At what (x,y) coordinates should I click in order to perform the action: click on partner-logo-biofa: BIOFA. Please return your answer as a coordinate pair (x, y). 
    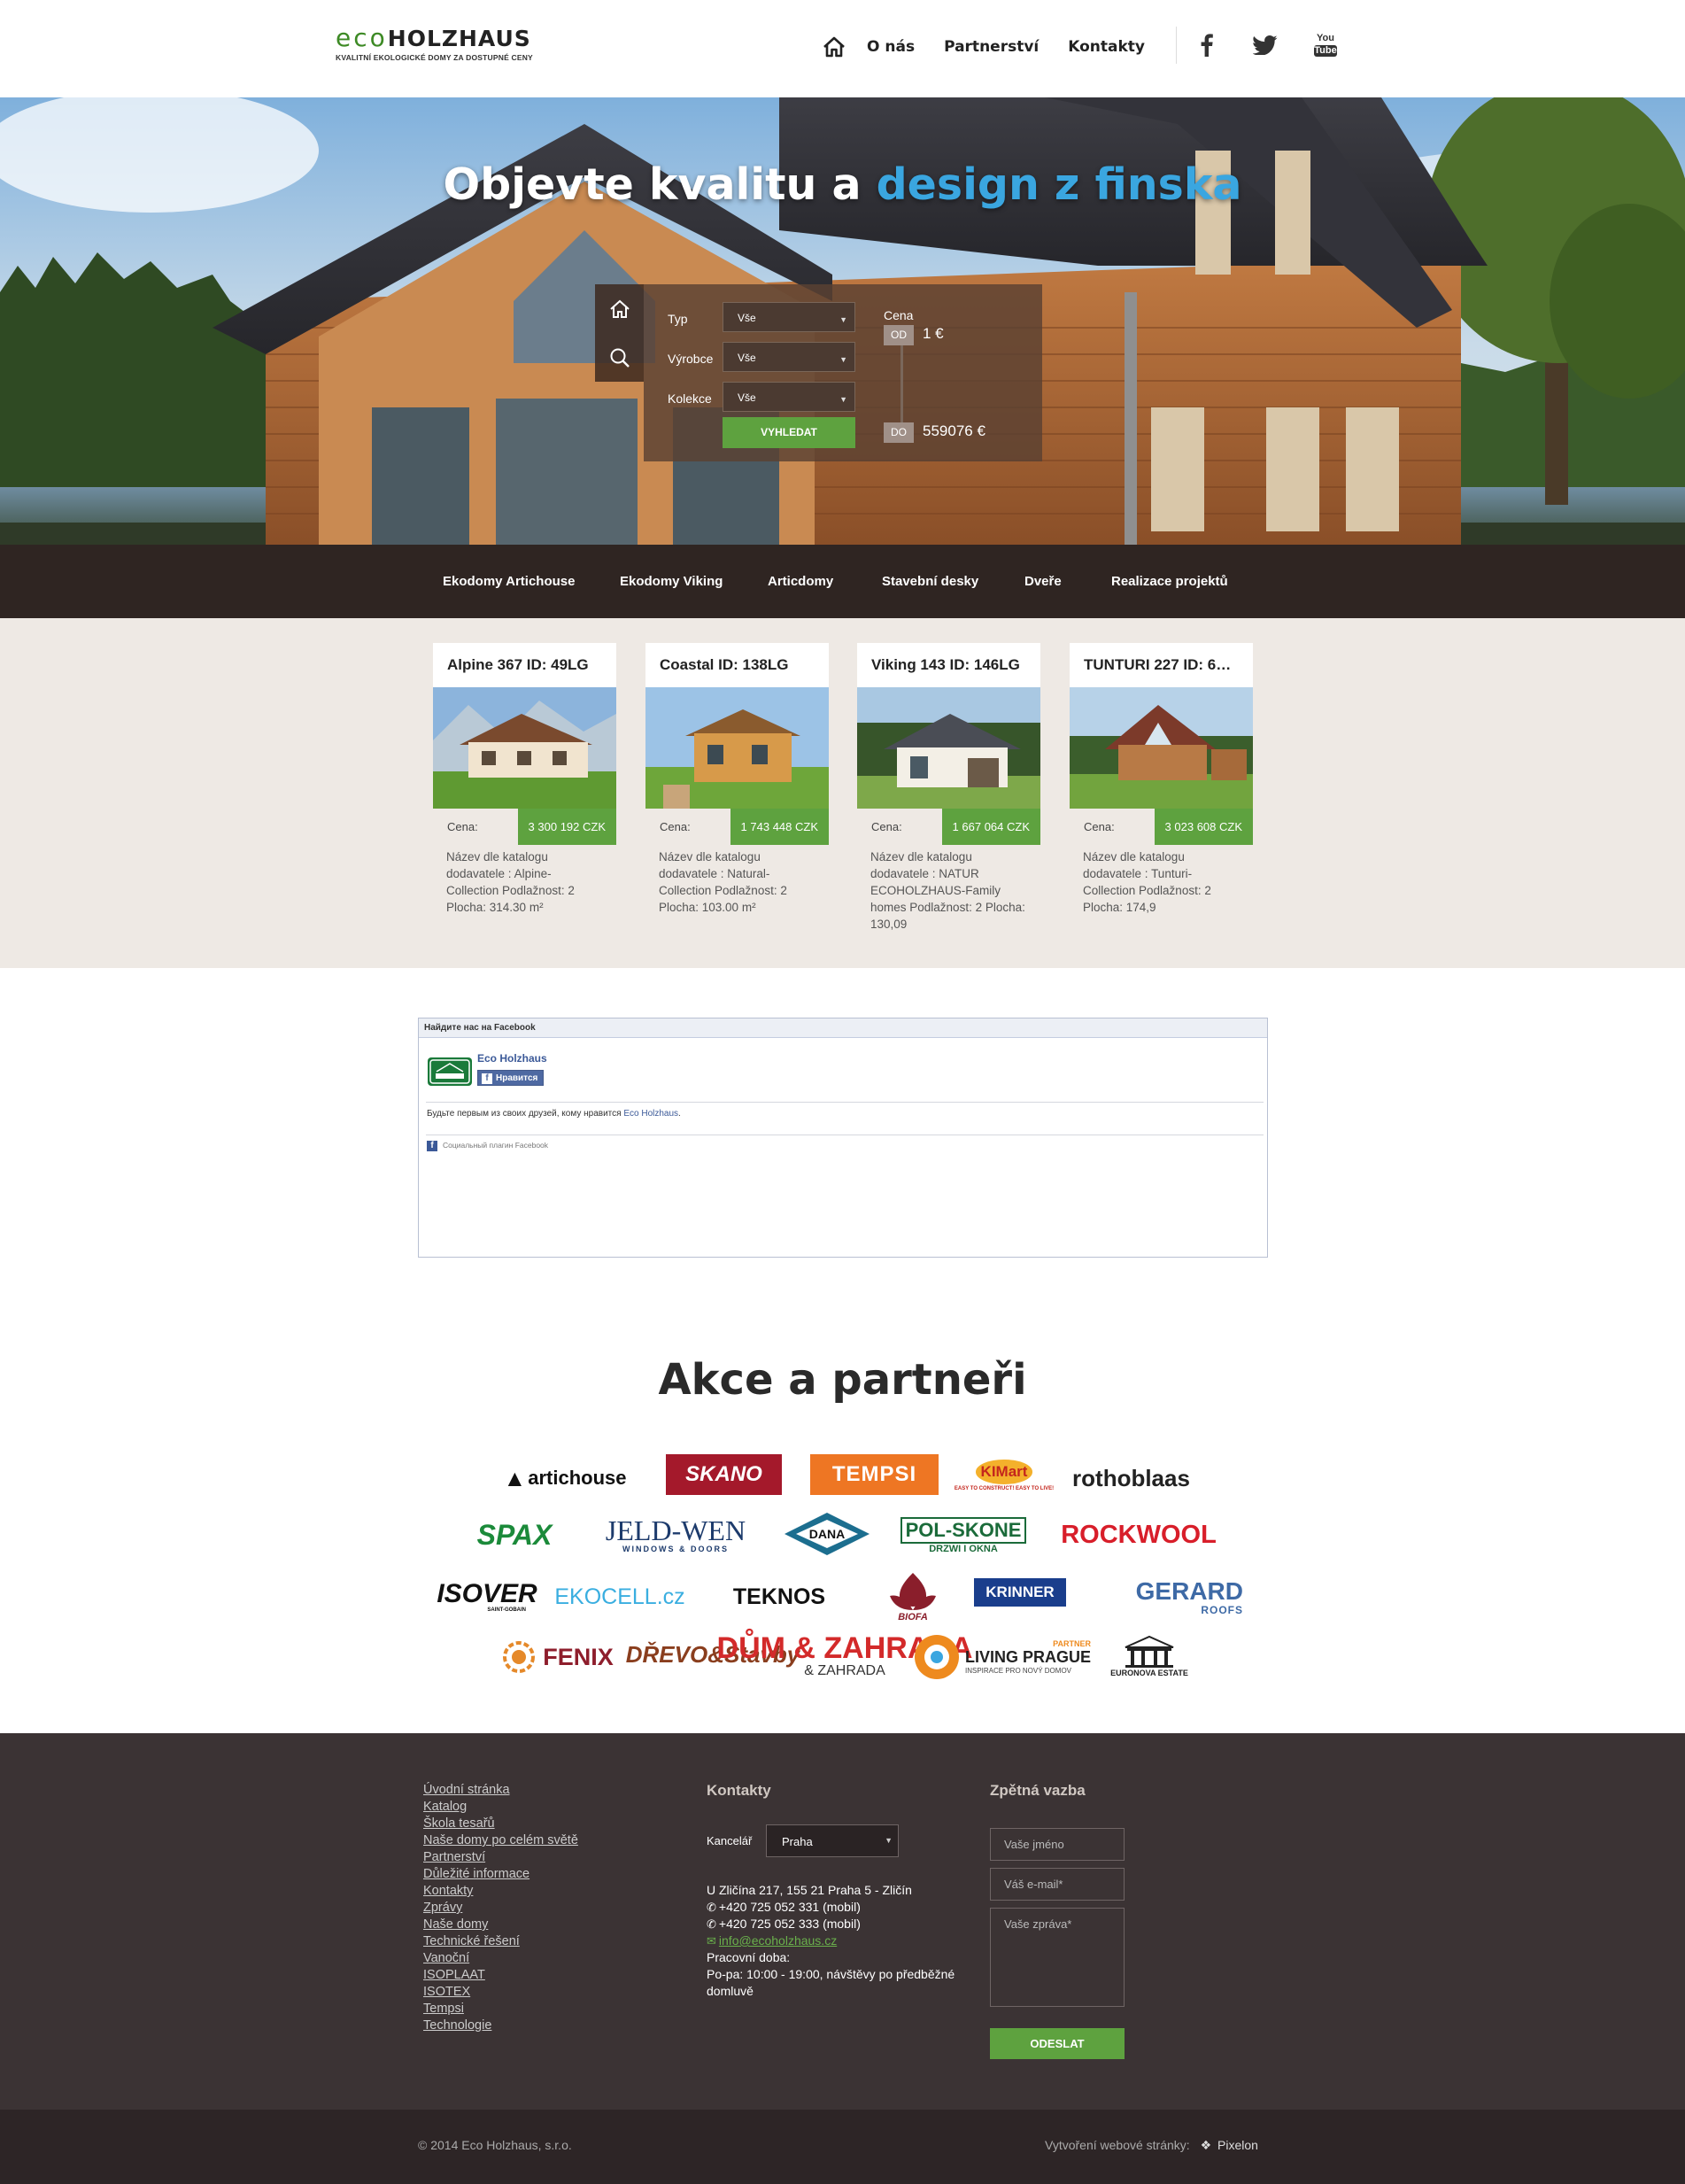
    Looking at the image, I should click on (913, 1597).